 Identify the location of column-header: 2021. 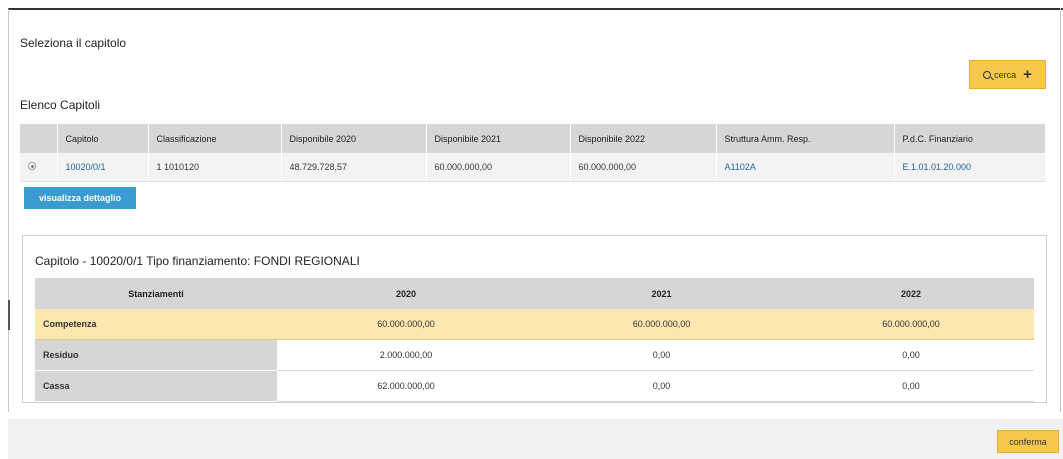
(661, 293).